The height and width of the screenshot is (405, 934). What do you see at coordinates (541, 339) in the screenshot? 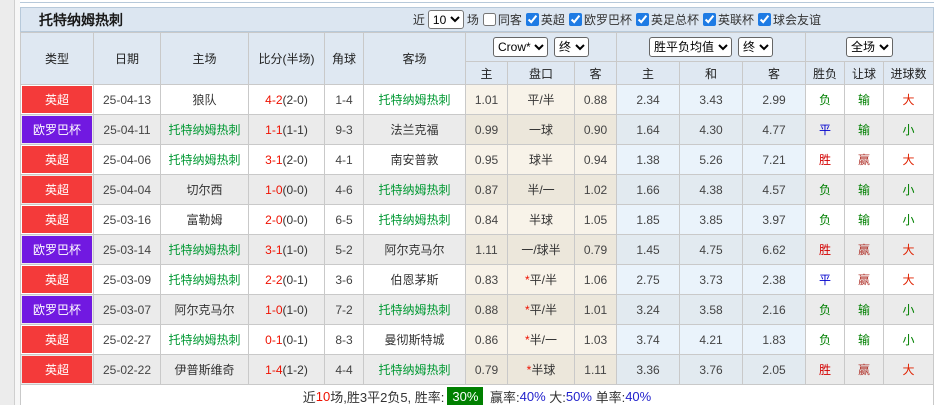
I see `handicap-line: *半/一` at bounding box center [541, 339].